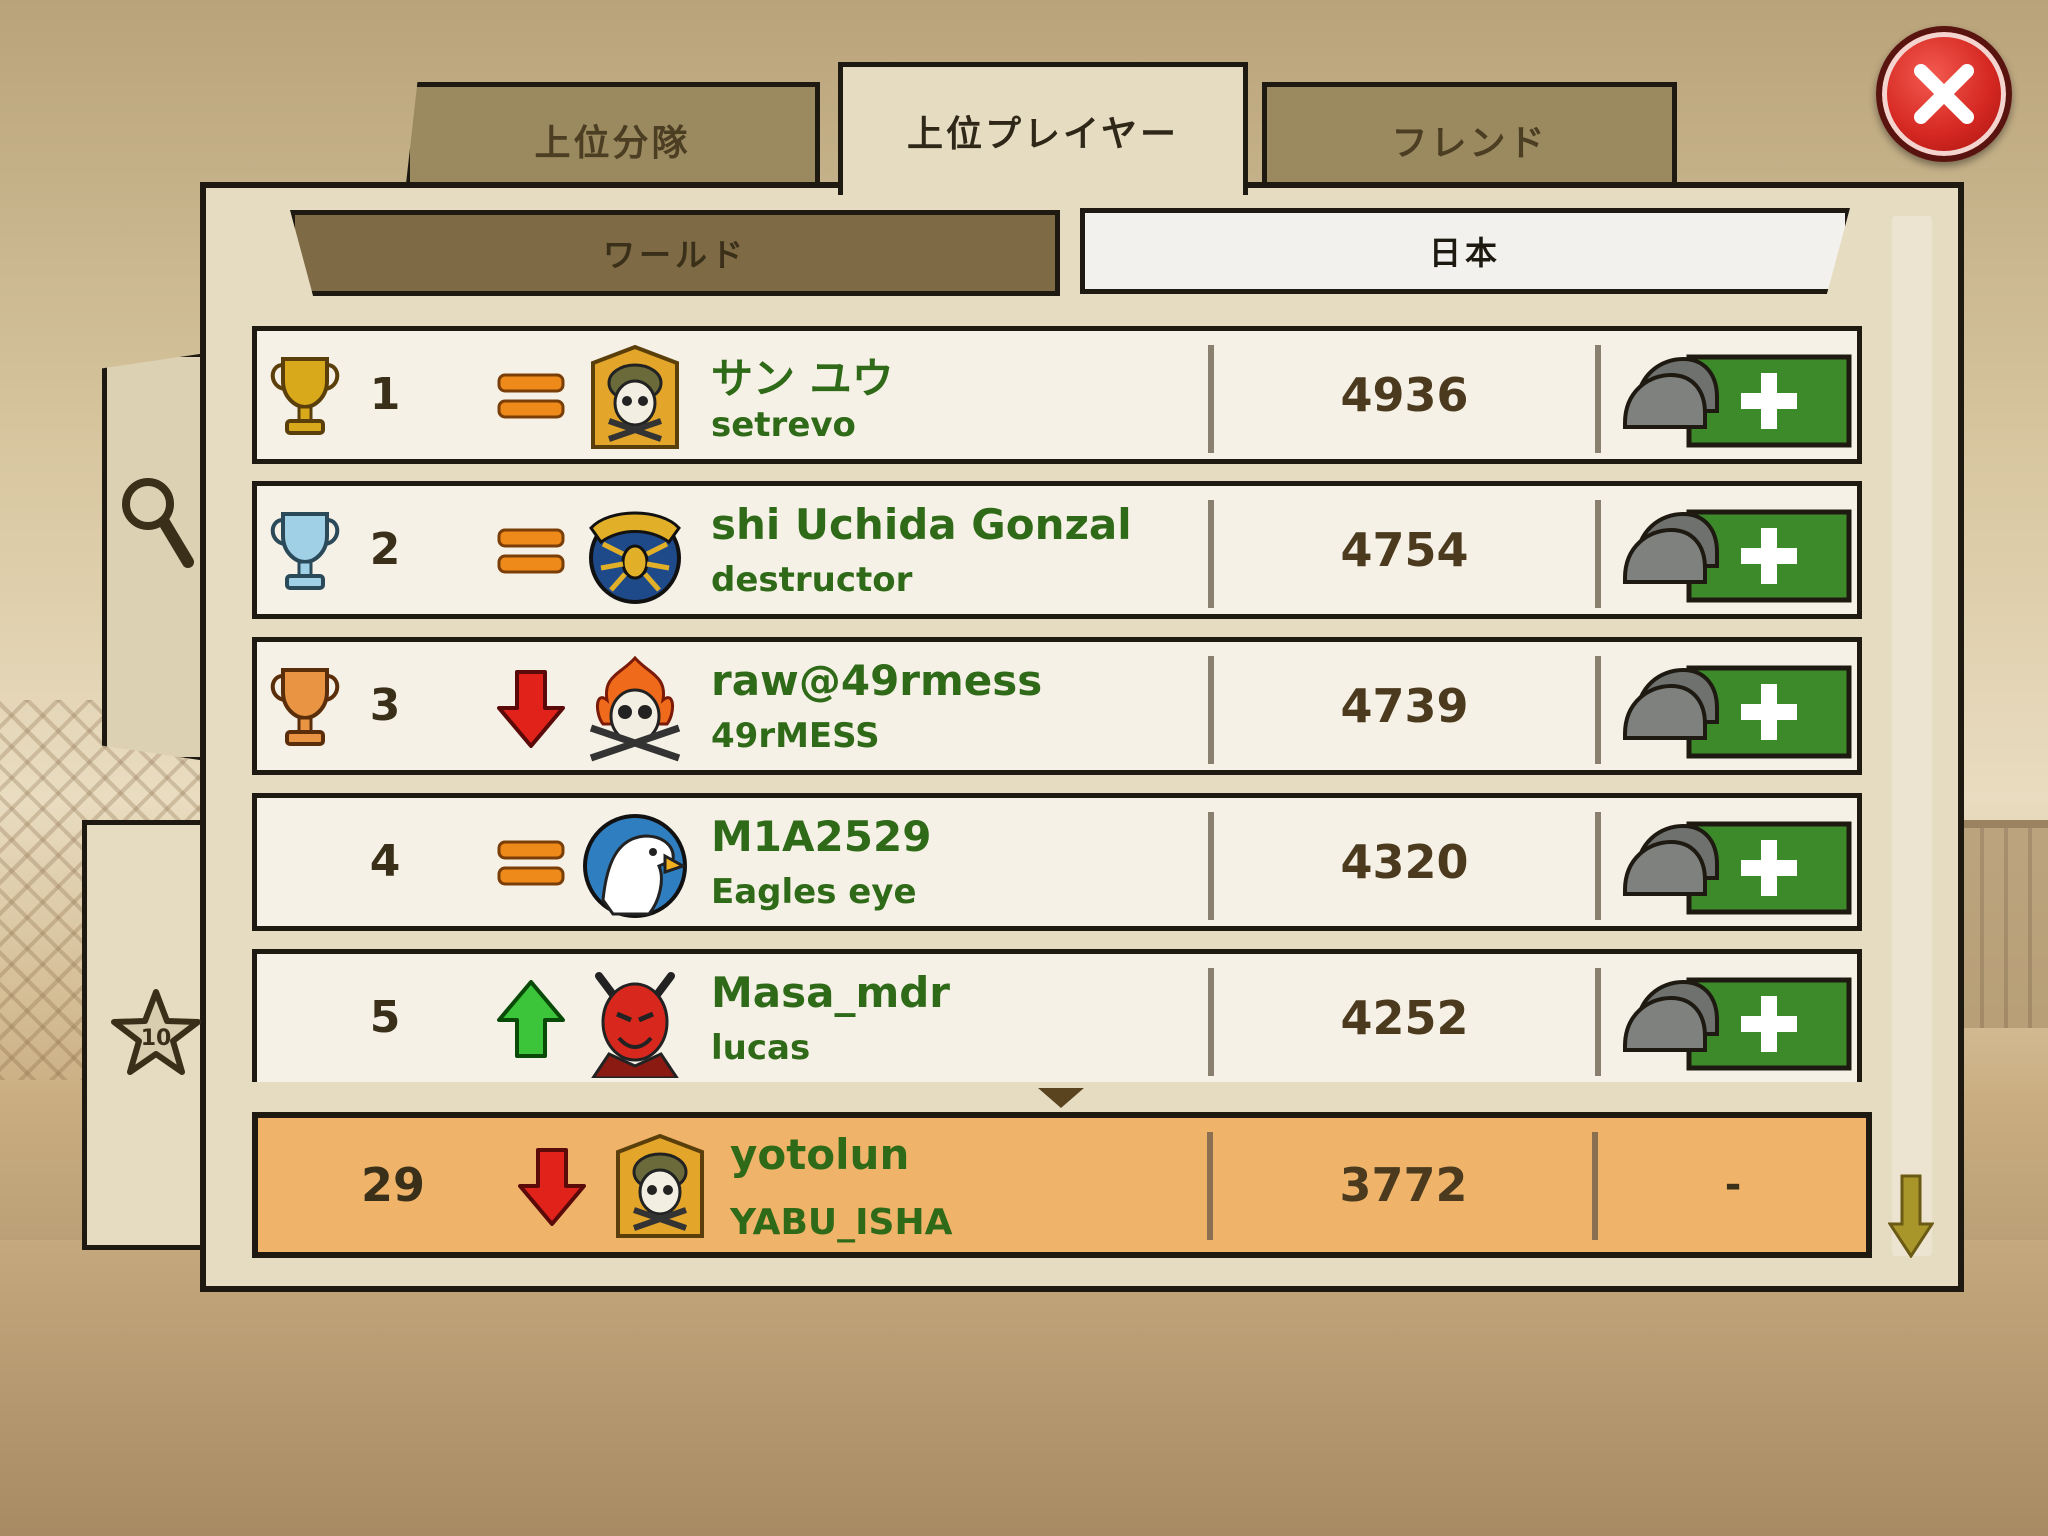 Image resolution: width=2048 pixels, height=1536 pixels. I want to click on player-name: shi Uchida Gonzal, so click(921, 524).